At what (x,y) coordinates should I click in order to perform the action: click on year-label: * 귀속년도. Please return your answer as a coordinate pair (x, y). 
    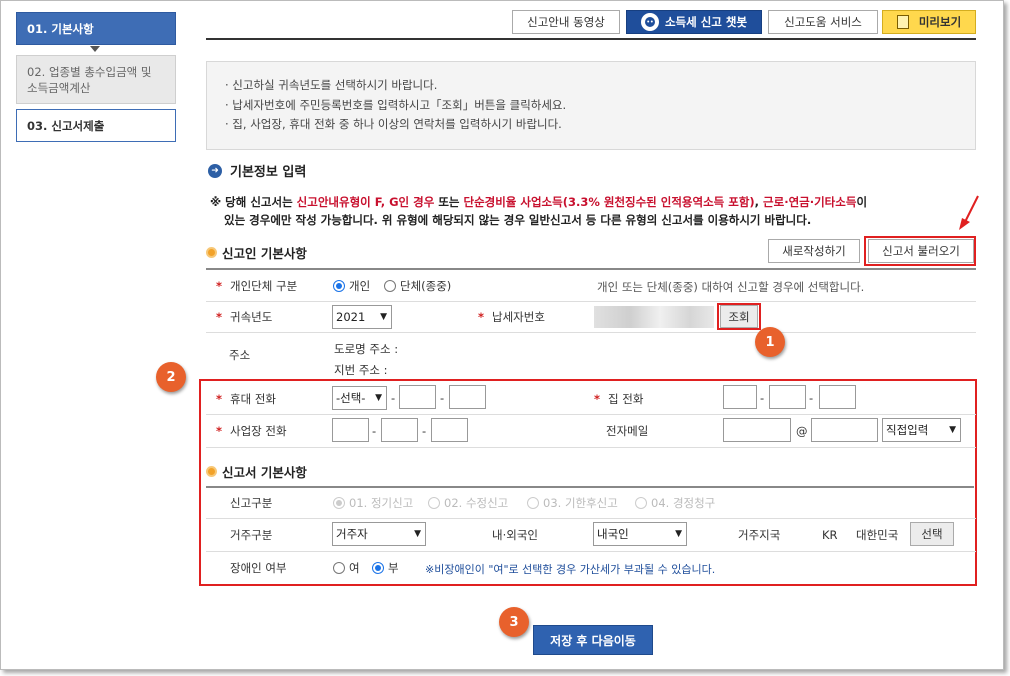
    Looking at the image, I should click on (244, 317).